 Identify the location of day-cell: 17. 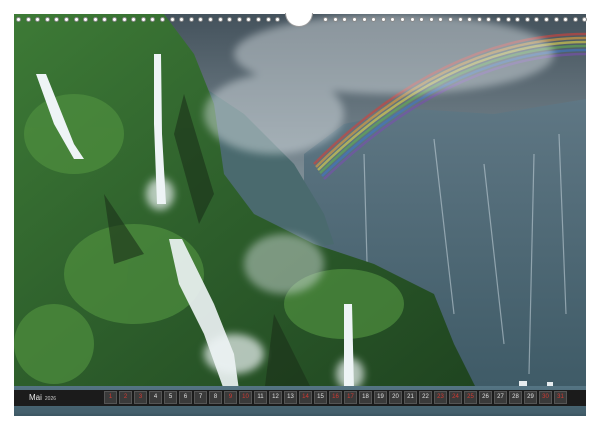
(350, 397).